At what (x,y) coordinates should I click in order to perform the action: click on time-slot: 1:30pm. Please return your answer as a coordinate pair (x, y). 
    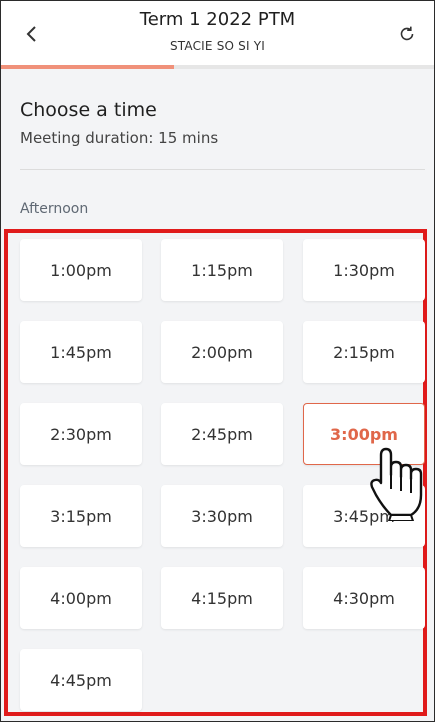
    Looking at the image, I should click on (364, 270).